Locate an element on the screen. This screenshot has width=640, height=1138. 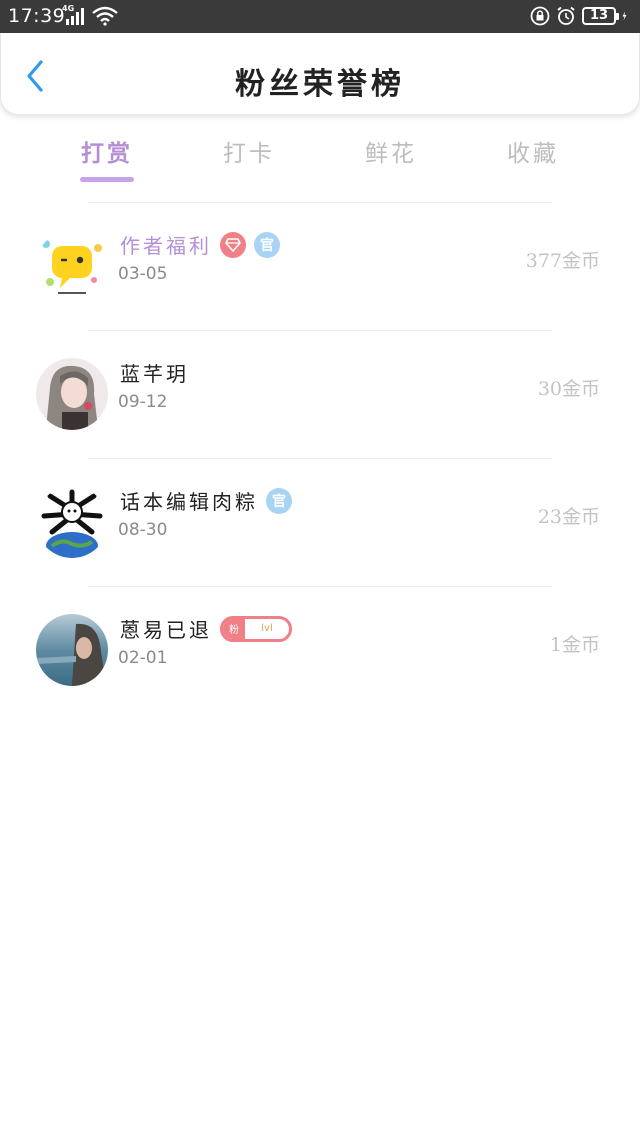
tab-tipping: 打赏 is located at coordinates (107, 158).